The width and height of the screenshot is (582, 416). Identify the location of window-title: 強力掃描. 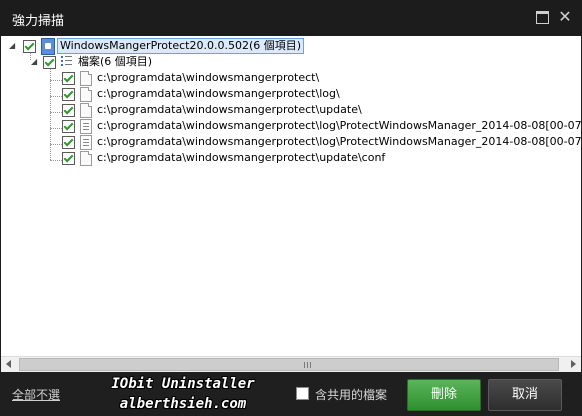
(38, 21).